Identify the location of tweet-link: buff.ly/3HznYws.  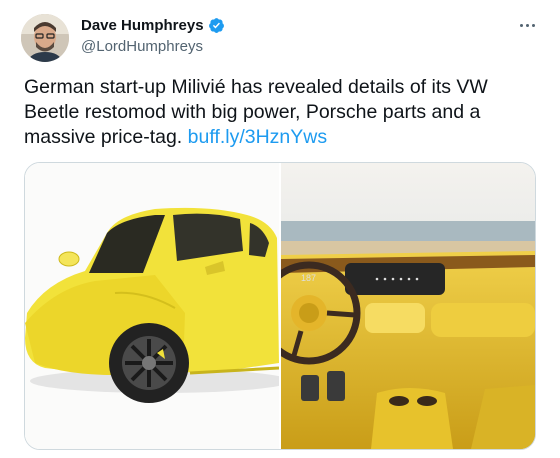
(257, 137).